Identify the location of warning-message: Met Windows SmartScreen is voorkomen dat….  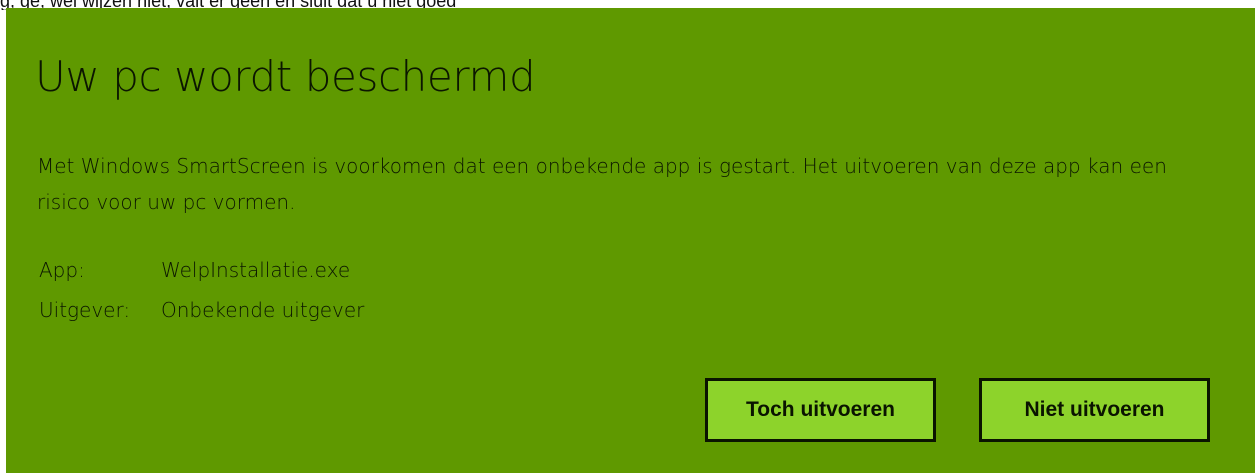
(602, 184).